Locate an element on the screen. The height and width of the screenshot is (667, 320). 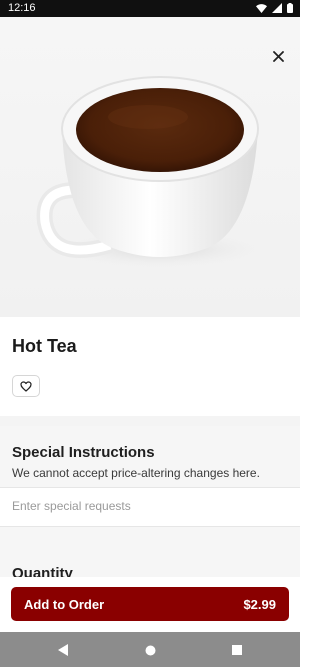
home-button is located at coordinates (150, 650).